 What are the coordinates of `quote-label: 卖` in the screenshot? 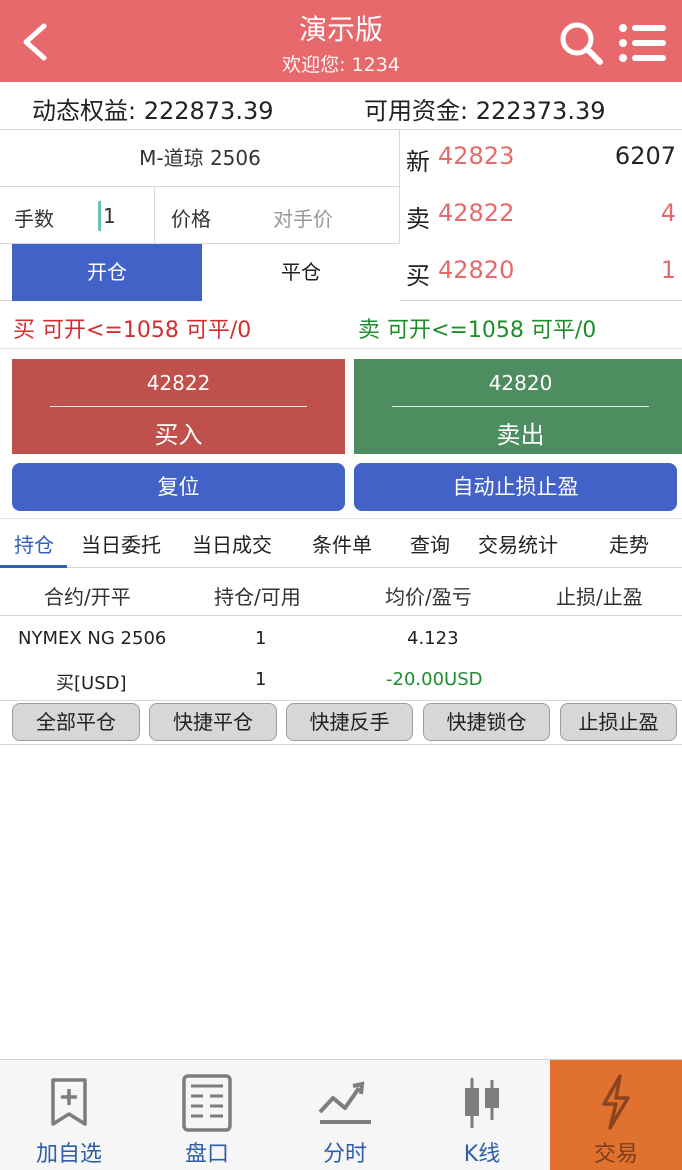 It's located at (418, 219).